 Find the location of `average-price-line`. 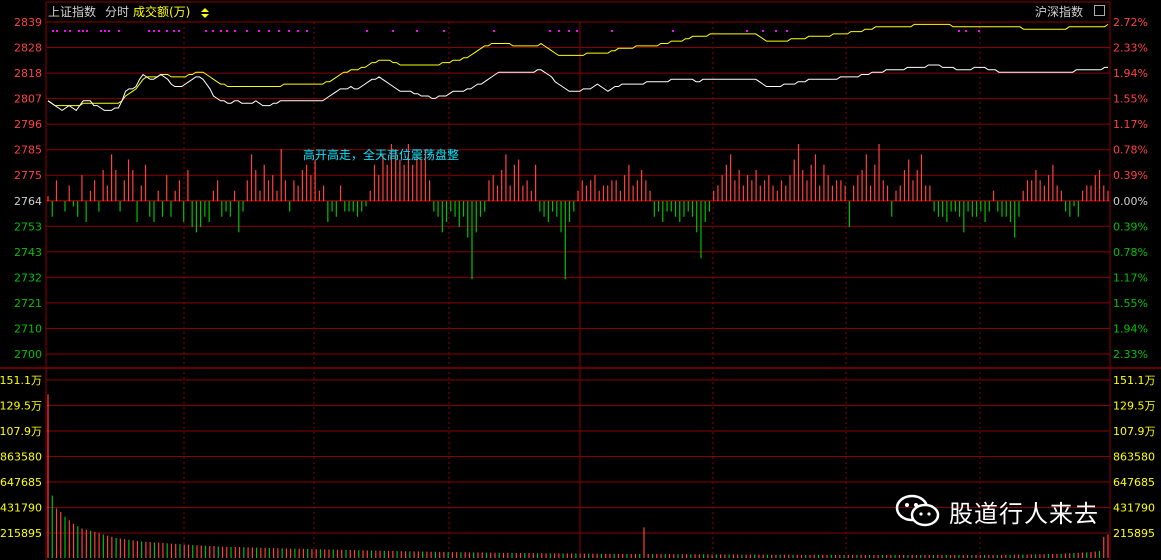

average-price-line is located at coordinates (578, 65).